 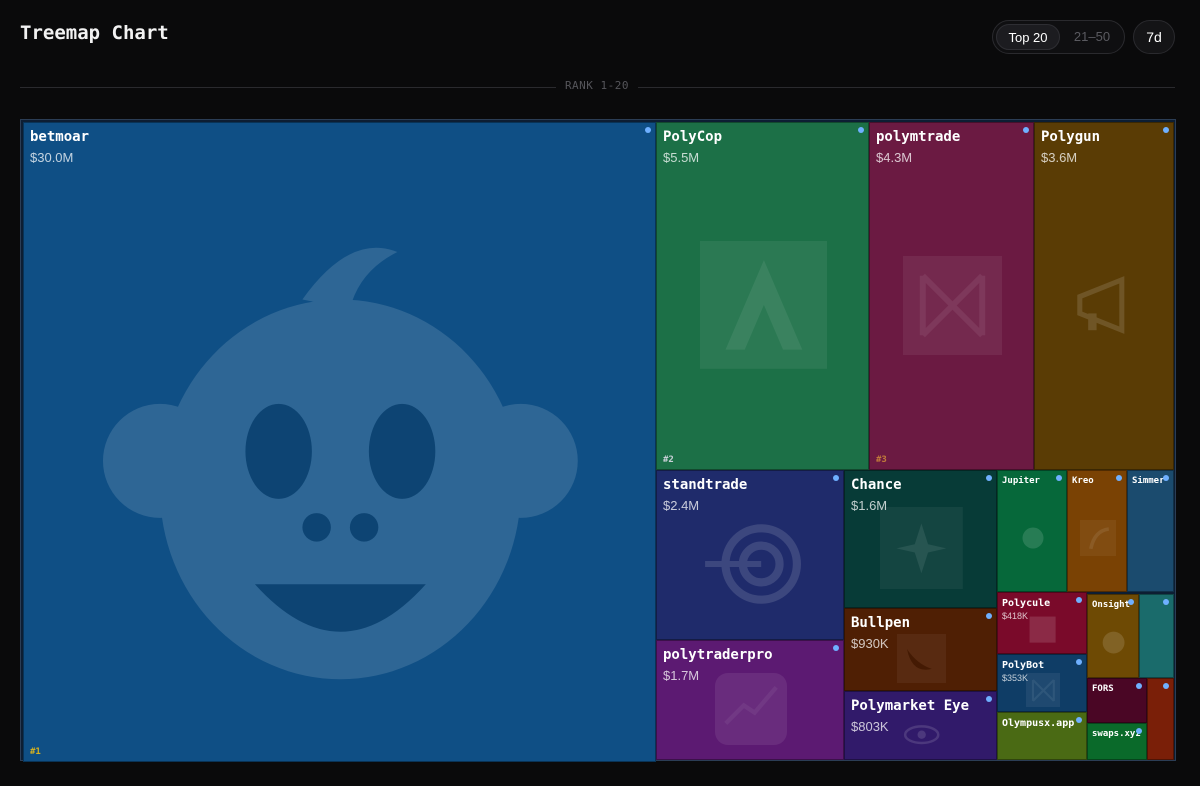 I want to click on treemap-tile-simmer: Simmer, so click(x=1150, y=531).